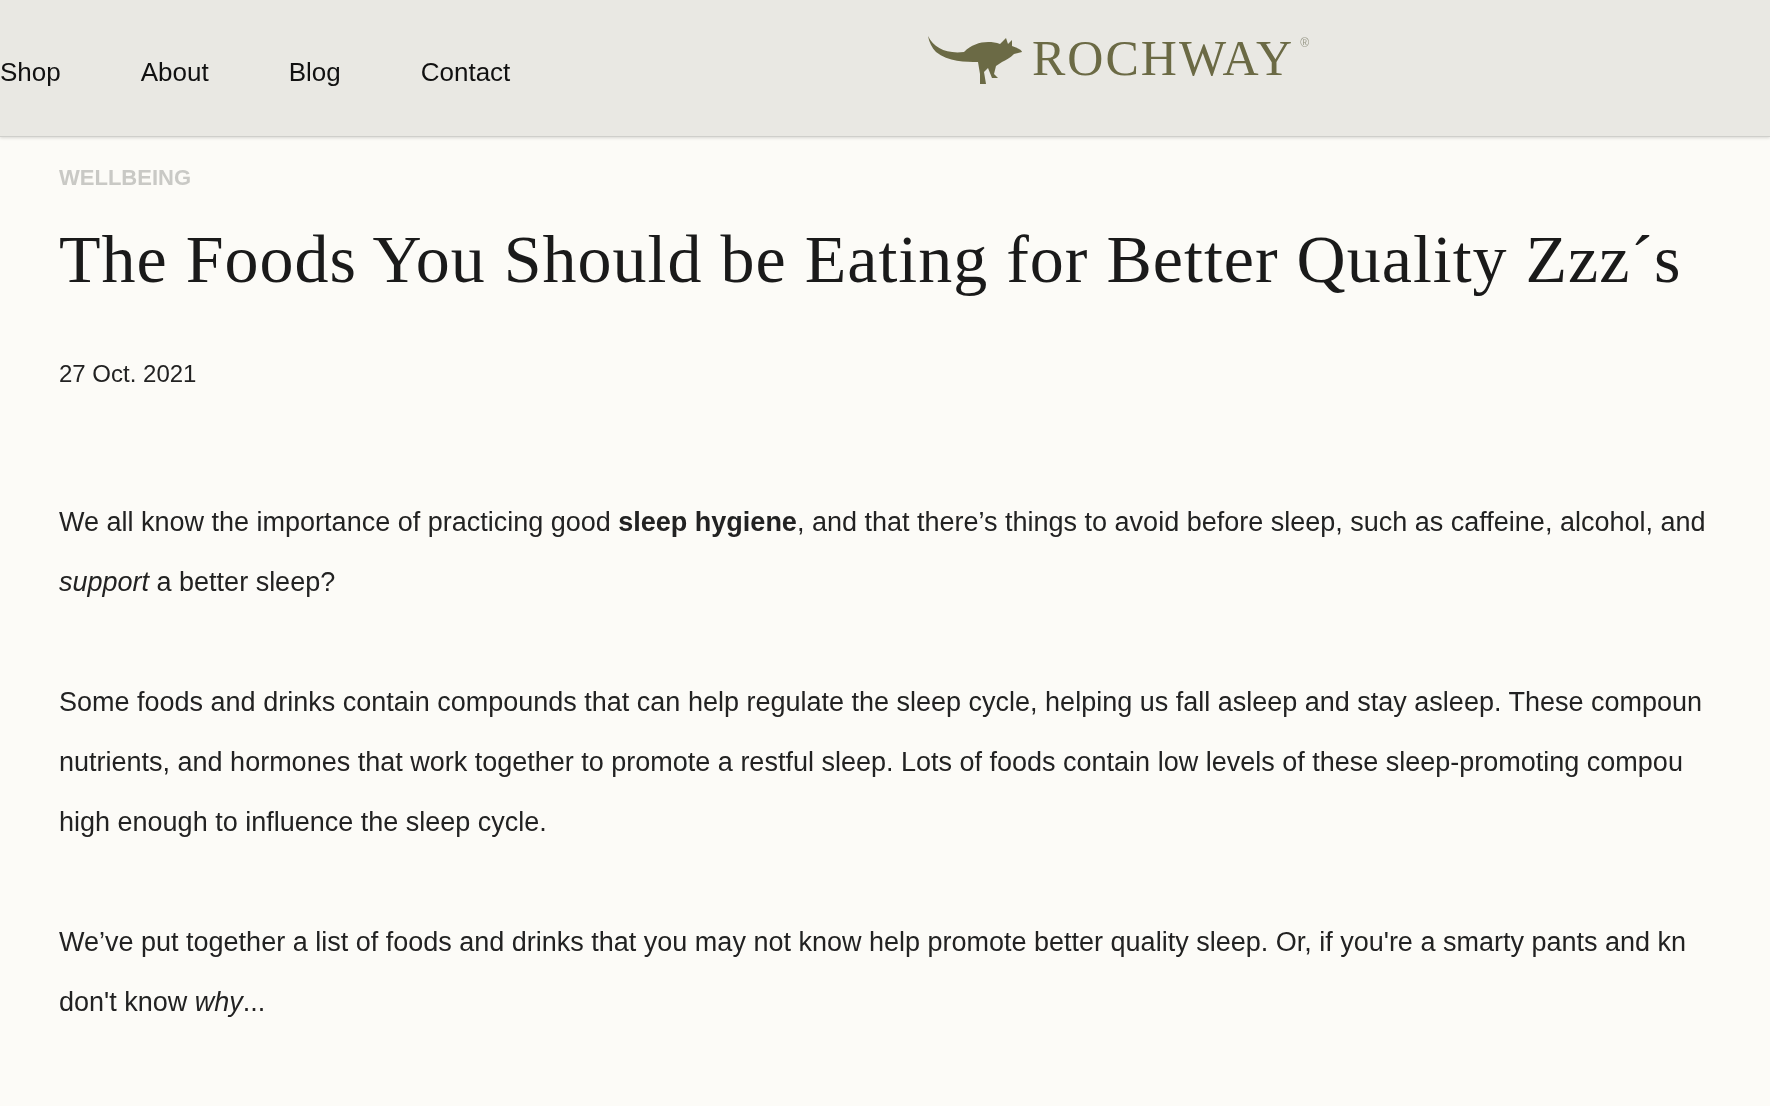 The width and height of the screenshot is (1770, 1106). Describe the element at coordinates (881, 762) in the screenshot. I see `paragraph: Some foods and drinks contain compounds that can help regulate the sleep cycle, helping us fall asleep and stay asleep. These compoun nutrients, and hormones that work together to promote a restful sleep. Lots of foods contain low levels of these sleep-promoting compou high enough to influence the sleep cycle.` at that location.